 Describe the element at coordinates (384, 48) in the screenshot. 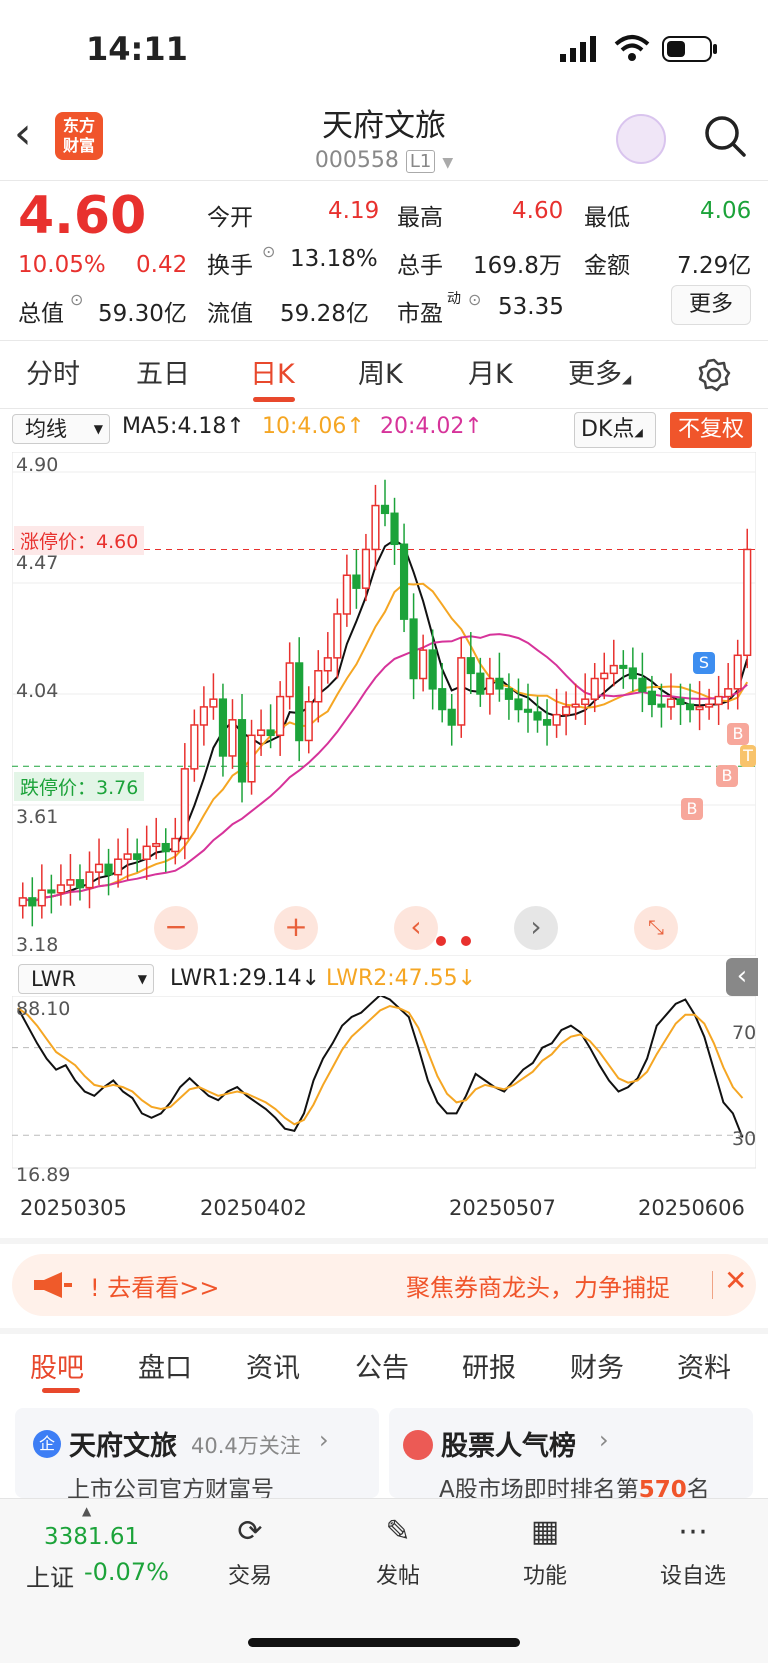

I see `status-bar: 14:11` at that location.